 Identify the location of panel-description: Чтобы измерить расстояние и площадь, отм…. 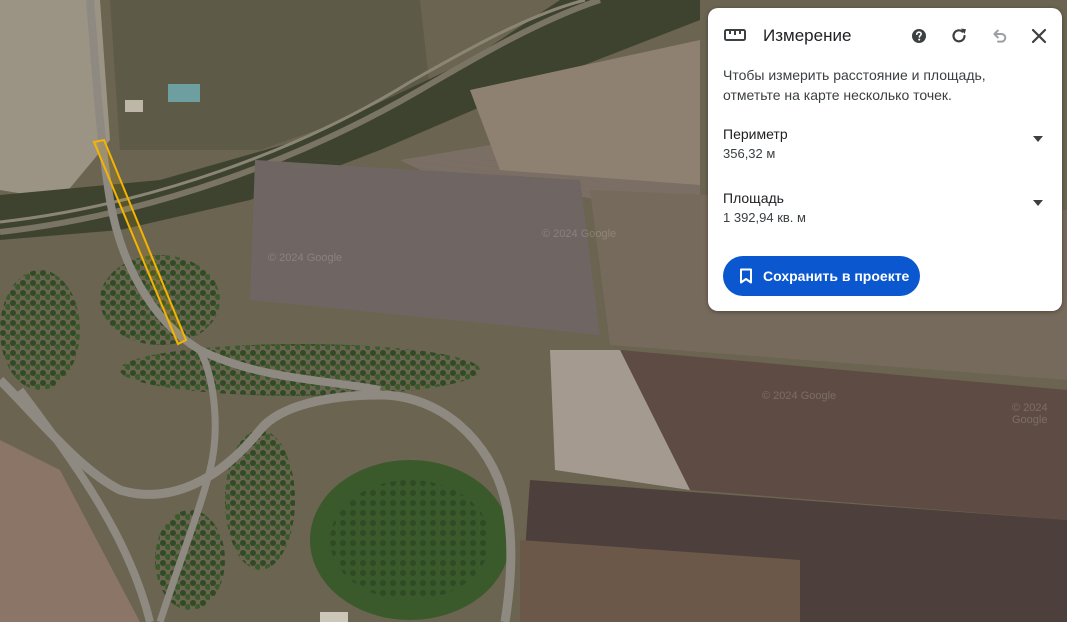
(854, 85).